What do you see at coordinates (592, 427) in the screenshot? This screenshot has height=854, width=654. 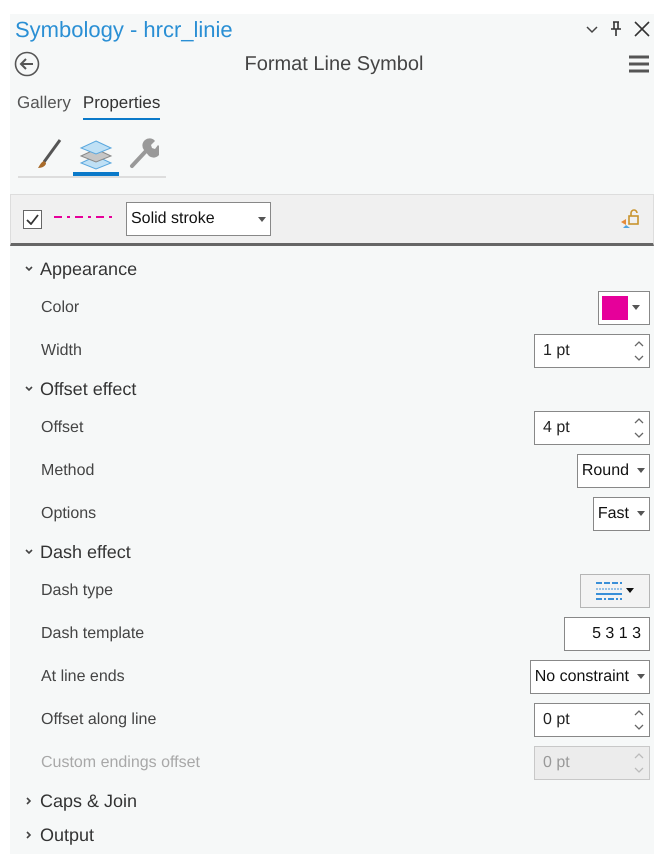 I see `spin-field: 4 pt` at bounding box center [592, 427].